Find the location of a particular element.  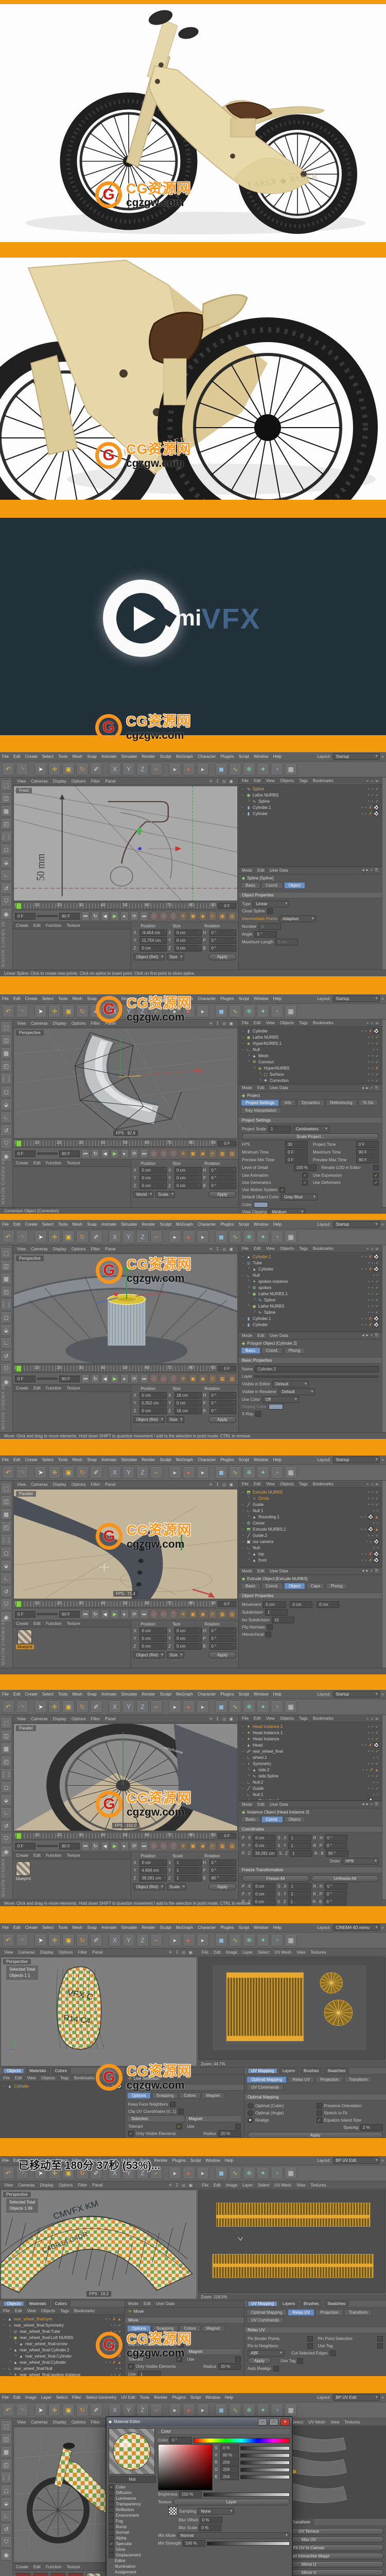

menu-item: UV Edit is located at coordinates (128, 2397).